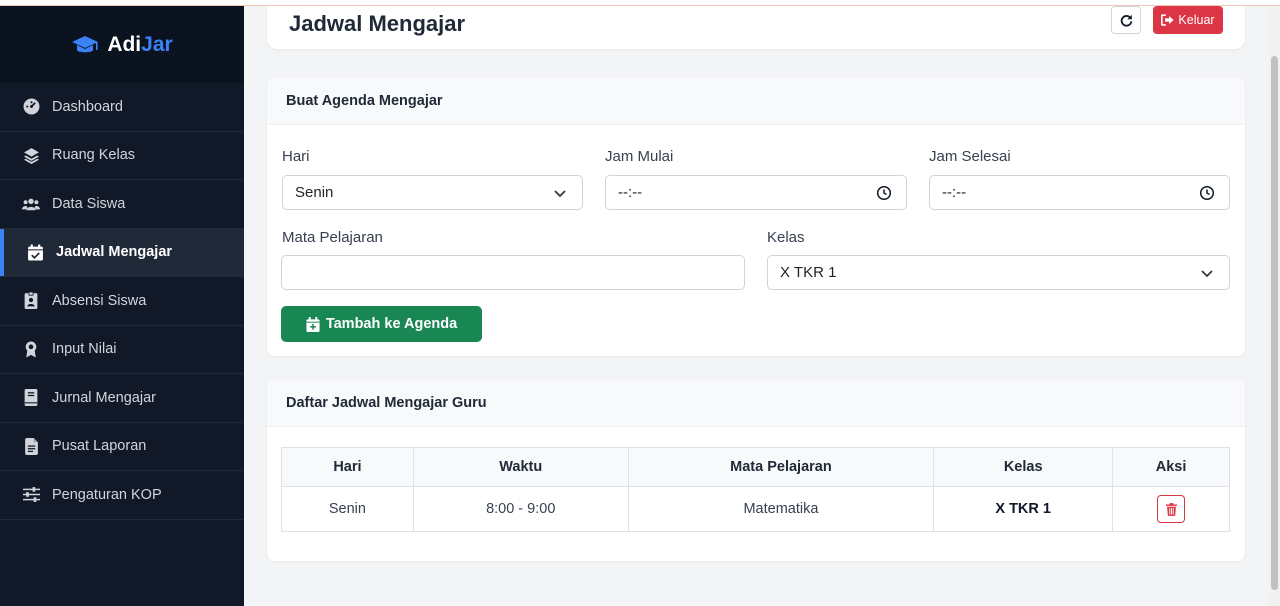 The image size is (1280, 606). Describe the element at coordinates (296, 156) in the screenshot. I see `hari-label: Hari` at that location.